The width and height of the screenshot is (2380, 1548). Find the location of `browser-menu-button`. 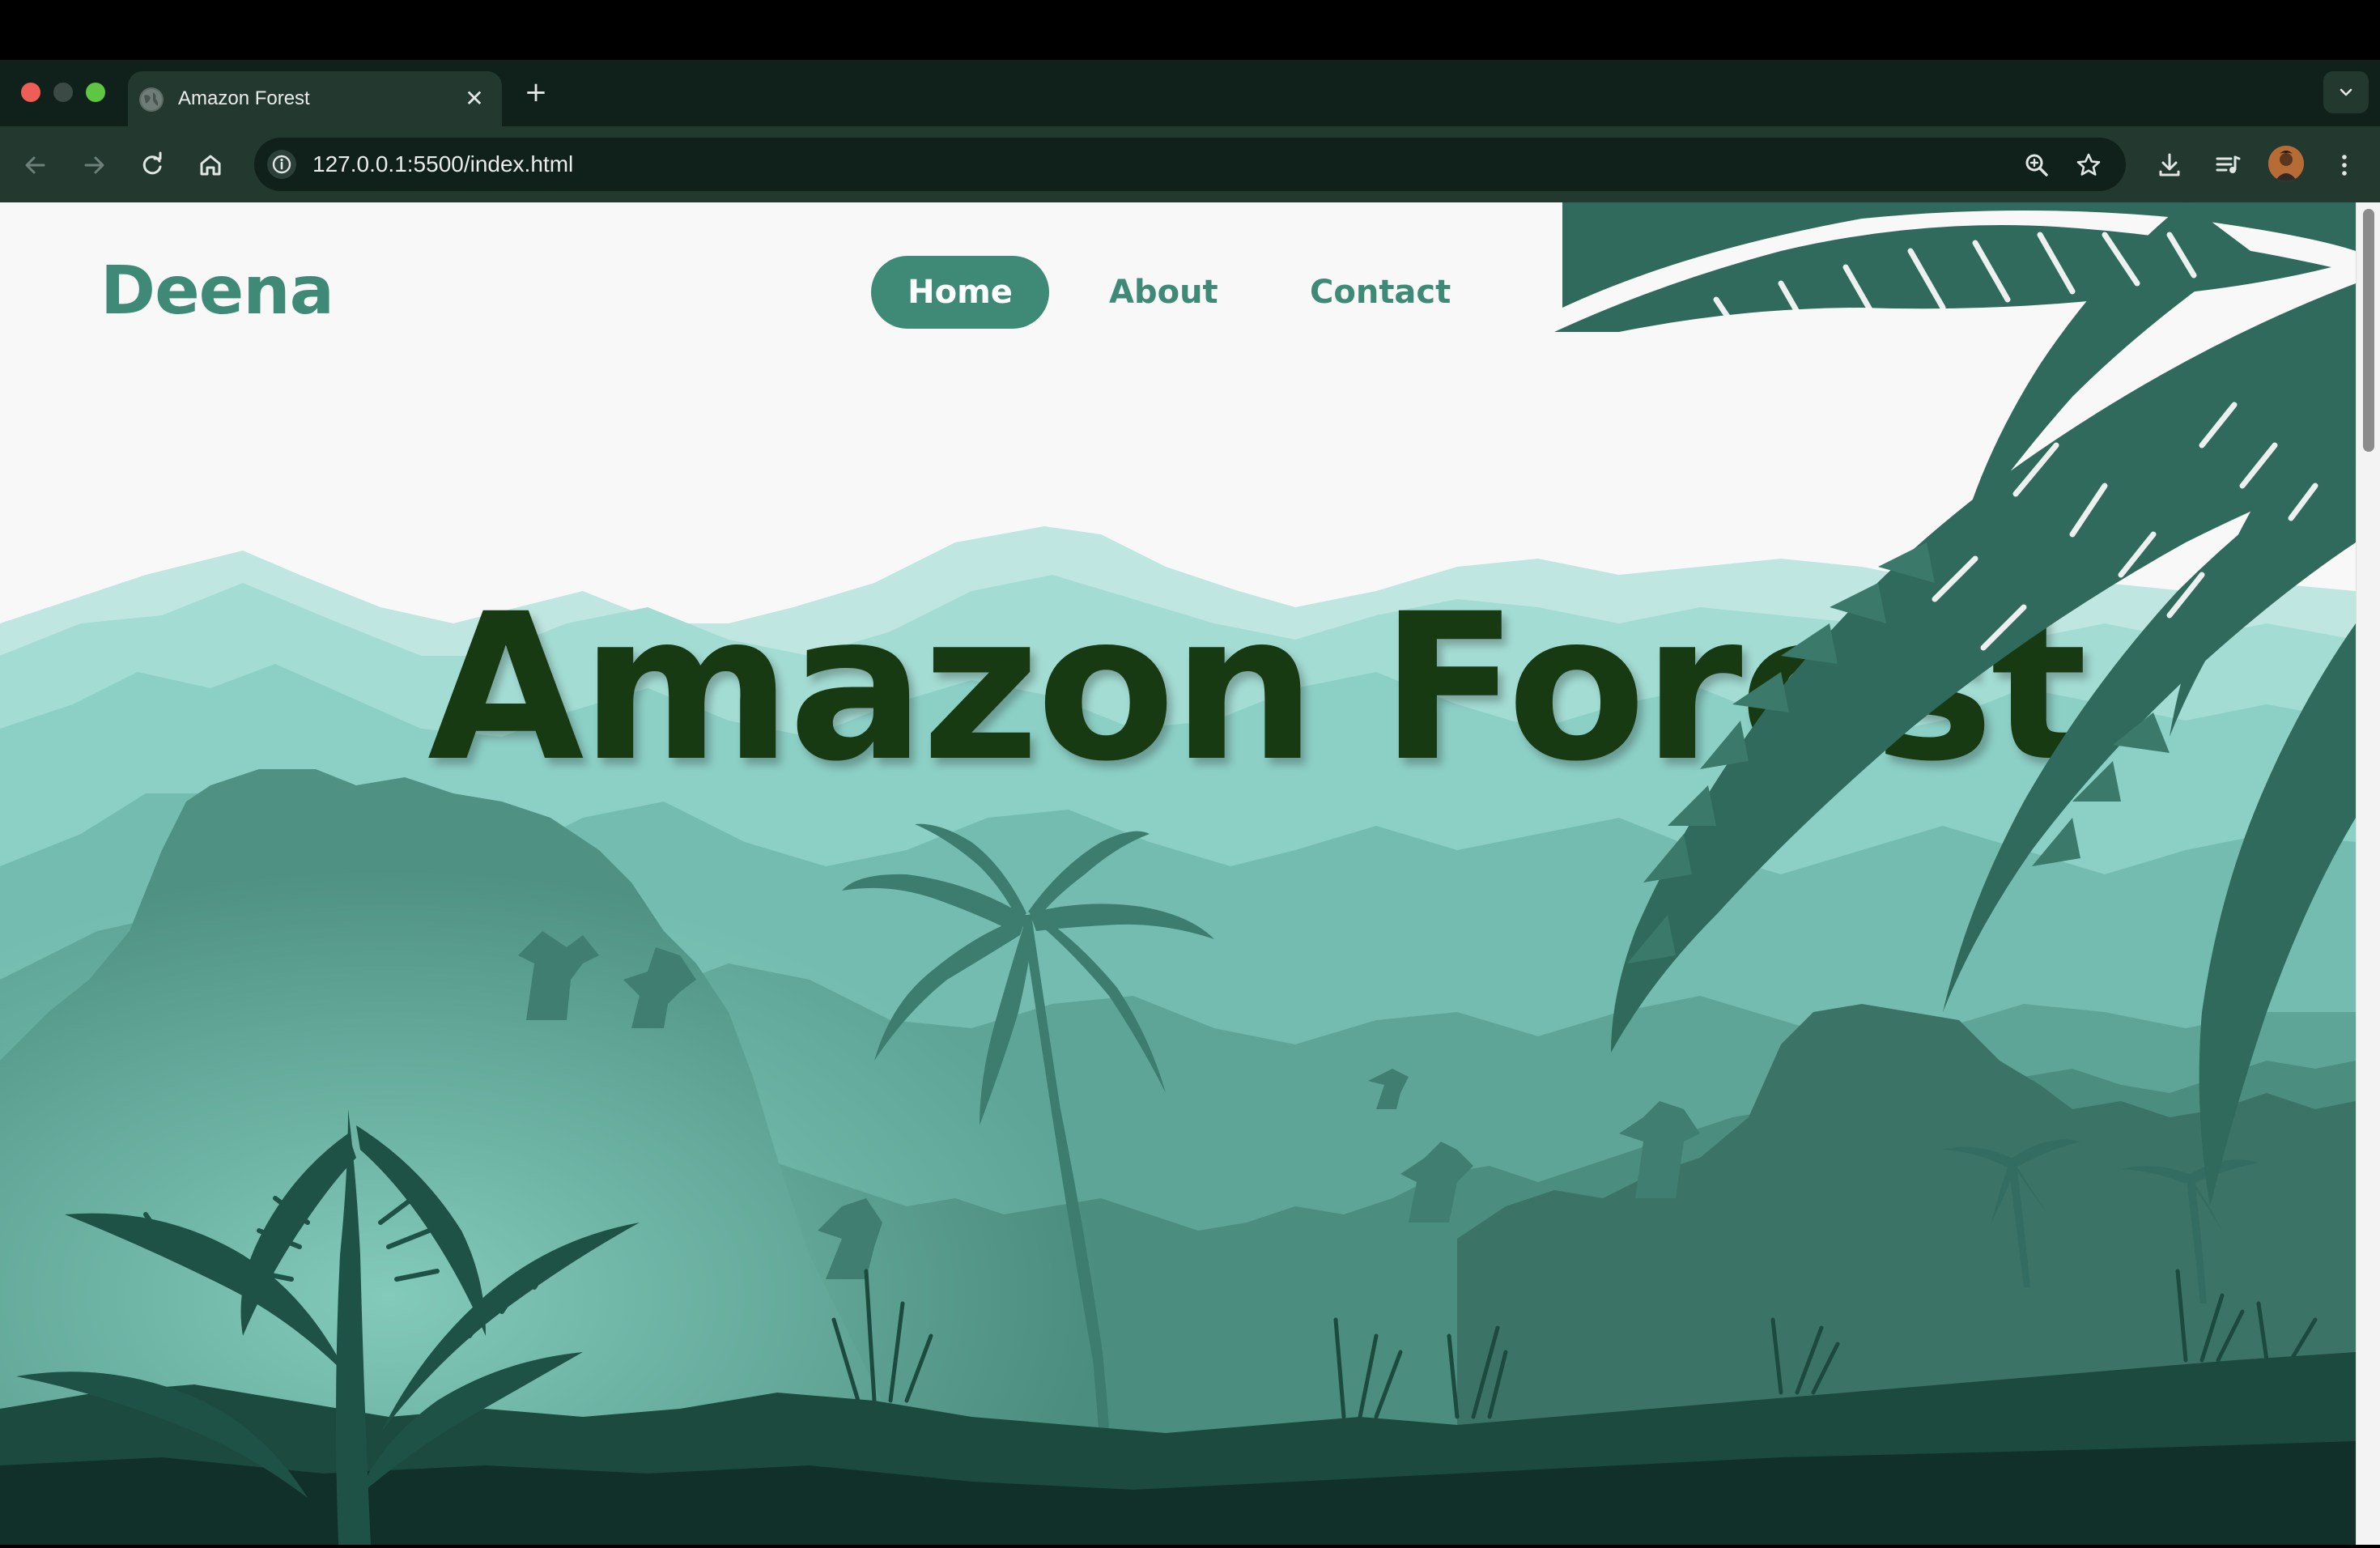

browser-menu-button is located at coordinates (2345, 165).